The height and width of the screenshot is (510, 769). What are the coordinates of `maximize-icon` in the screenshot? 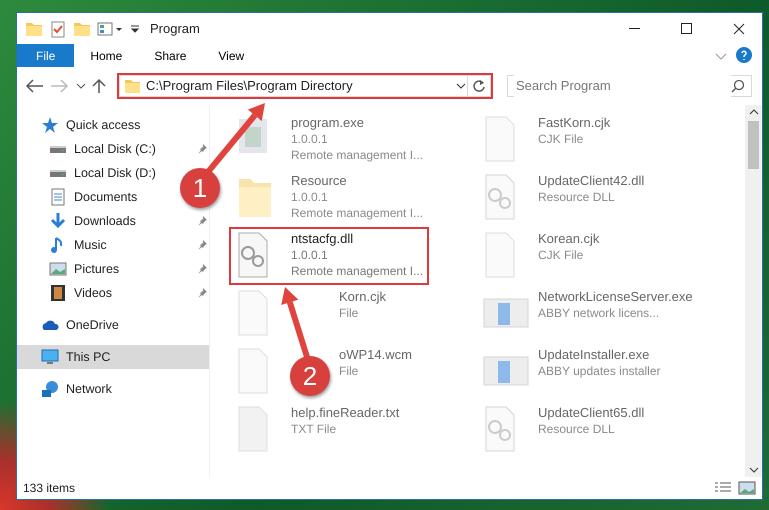 It's located at (687, 28).